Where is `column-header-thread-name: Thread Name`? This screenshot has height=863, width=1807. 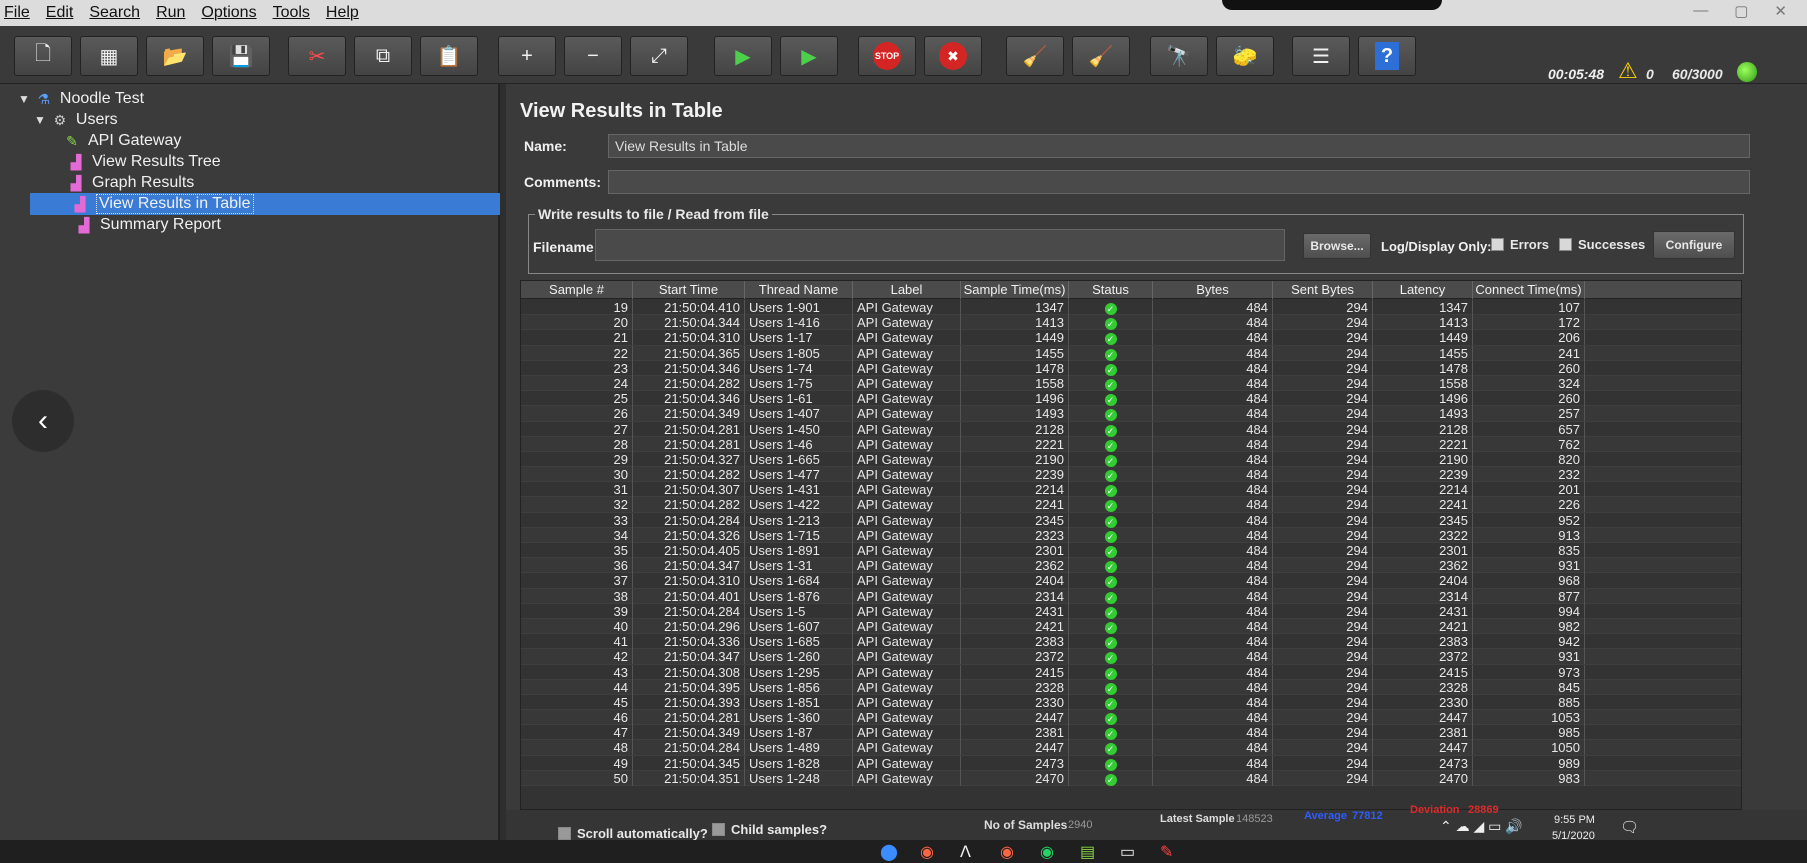
column-header-thread-name: Thread Name is located at coordinates (799, 290).